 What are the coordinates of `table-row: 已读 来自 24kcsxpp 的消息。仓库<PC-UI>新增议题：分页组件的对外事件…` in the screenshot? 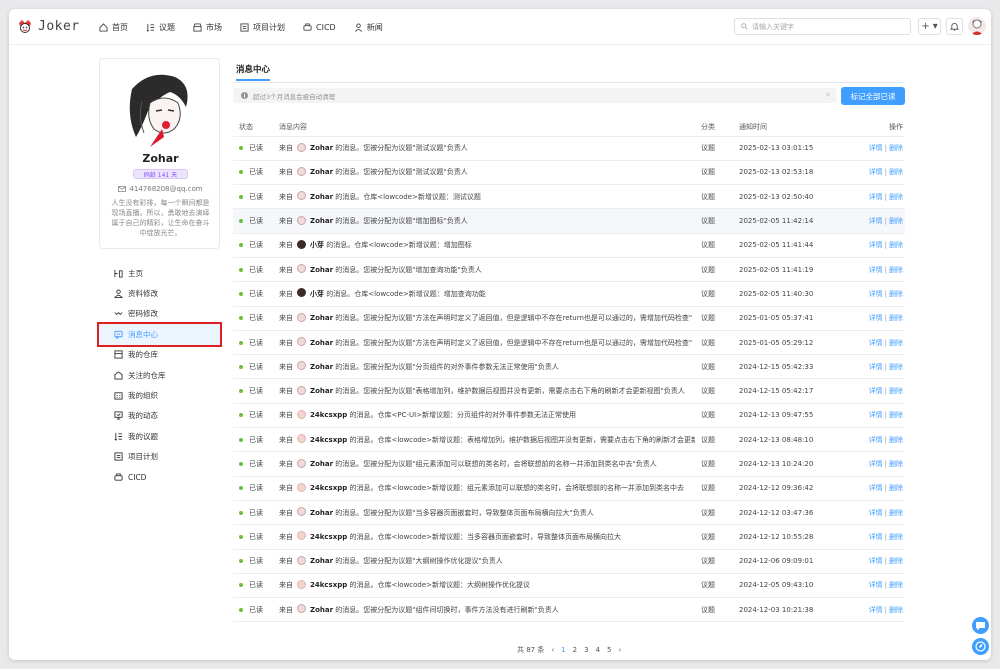 It's located at (569, 416).